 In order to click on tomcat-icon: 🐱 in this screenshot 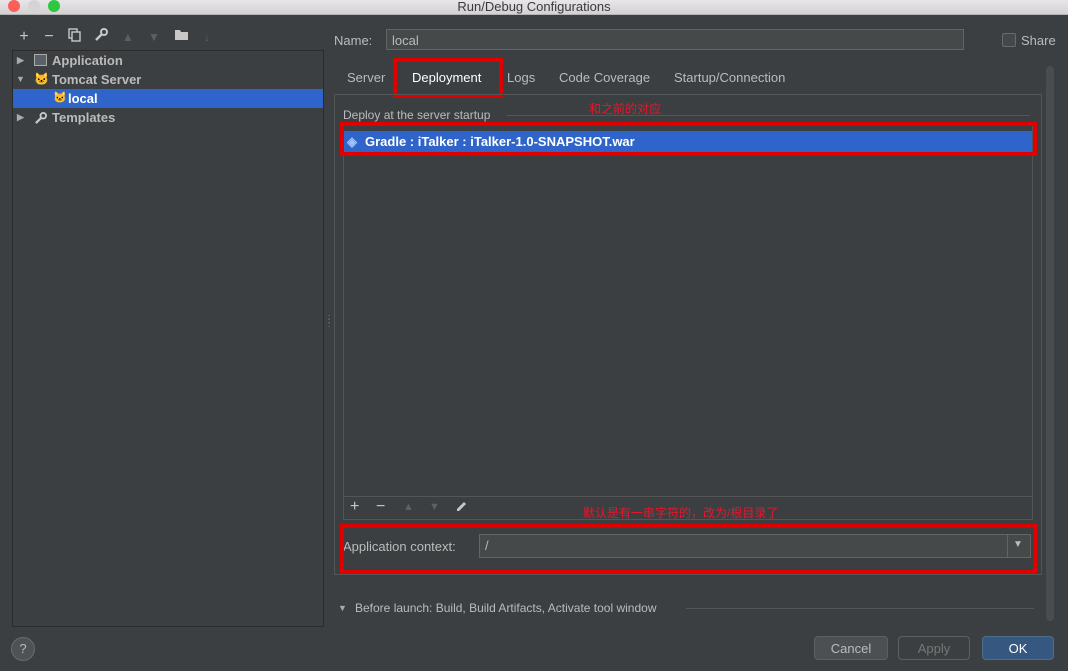, I will do `click(41, 79)`.